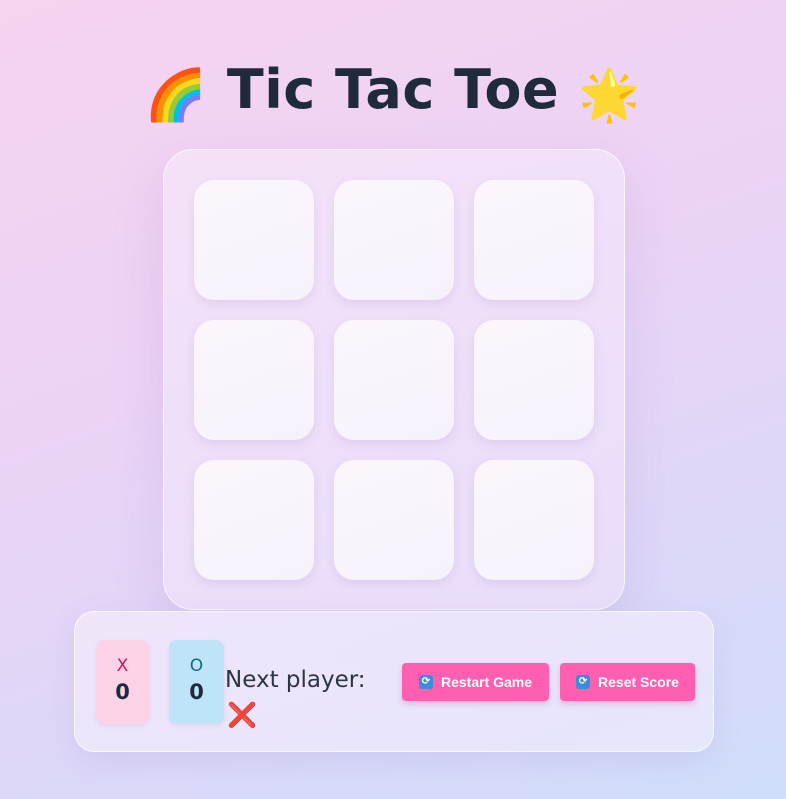 Image resolution: width=786 pixels, height=799 pixels. Describe the element at coordinates (122, 692) in the screenshot. I see `score-x-value: 0` at that location.